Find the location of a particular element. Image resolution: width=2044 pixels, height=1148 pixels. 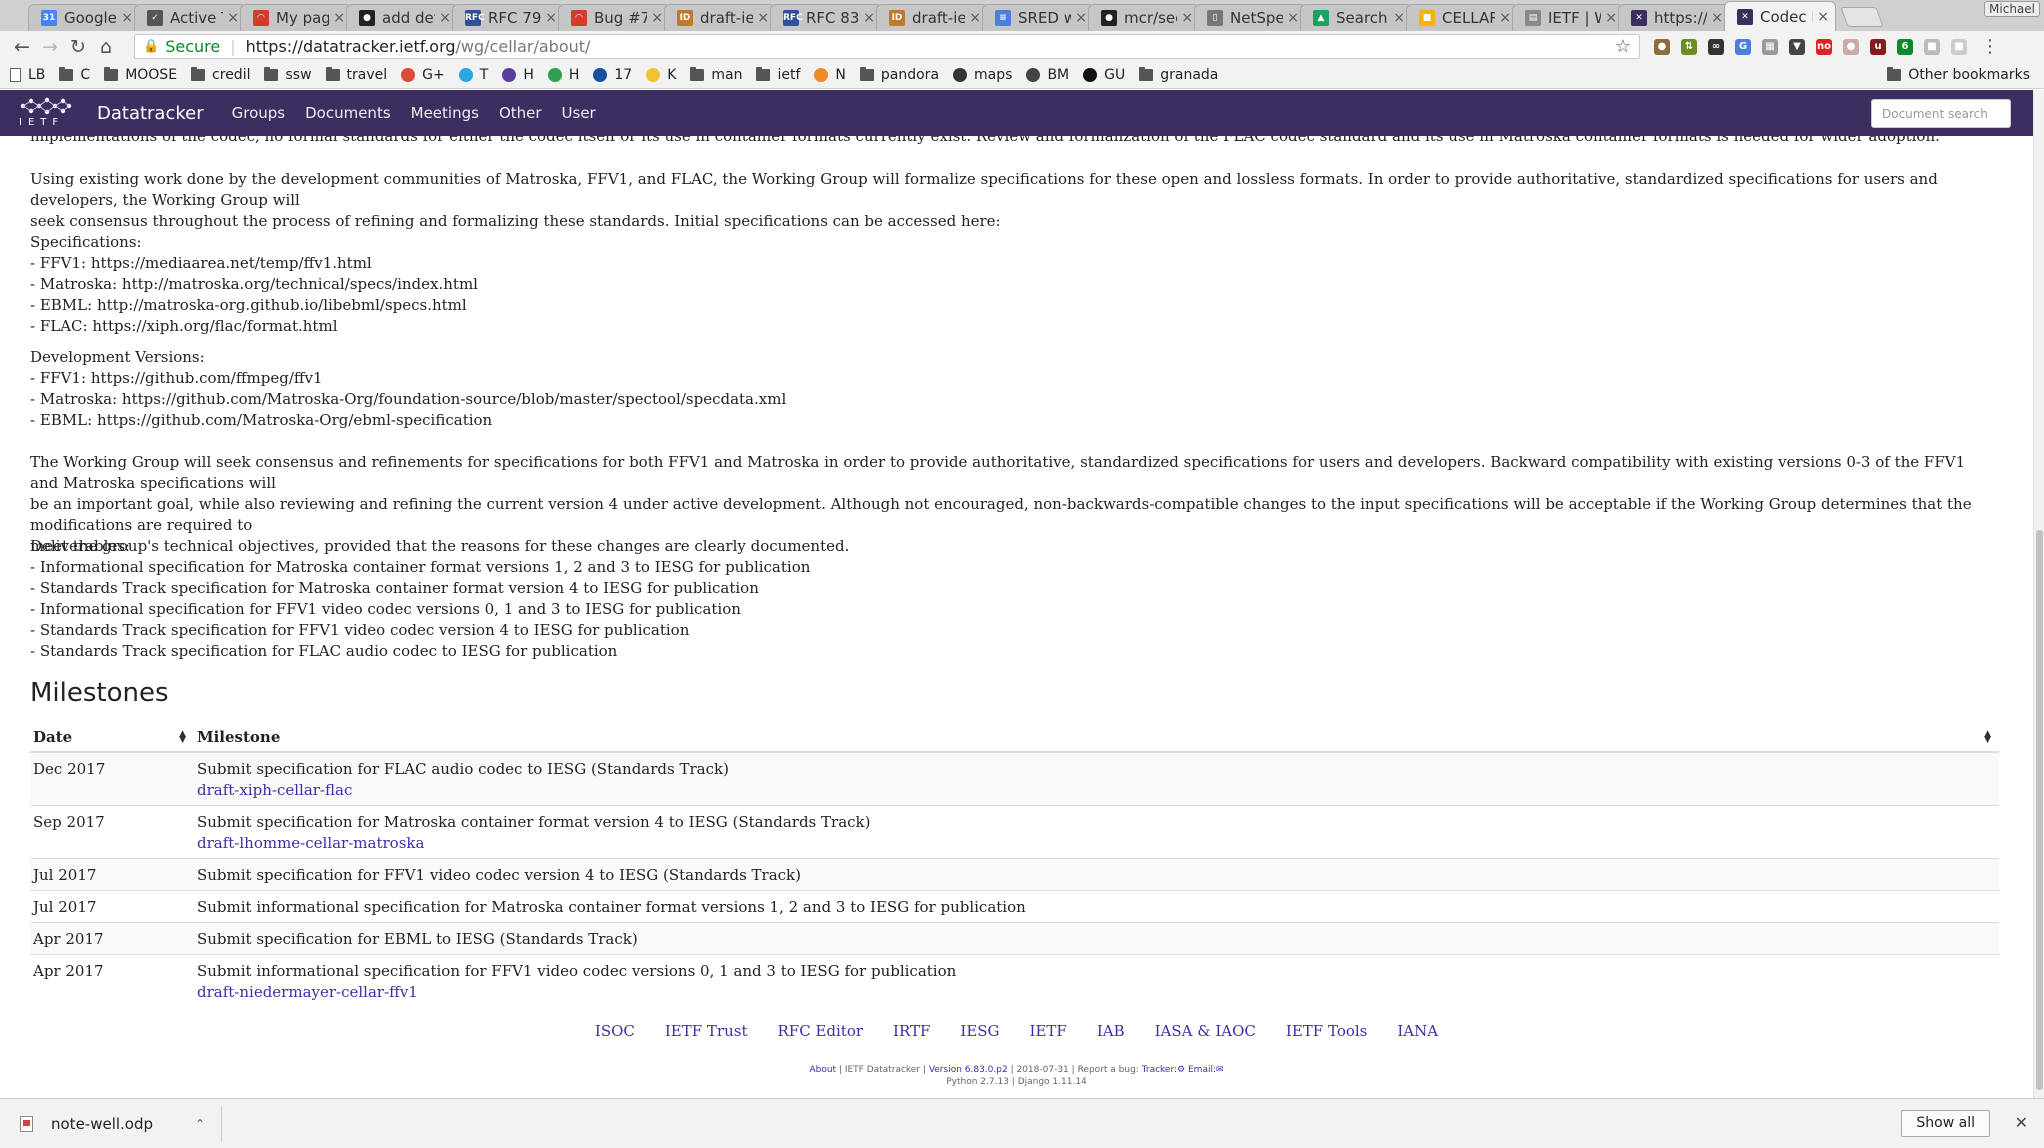

bookmark-bm: BM is located at coordinates (1047, 75).